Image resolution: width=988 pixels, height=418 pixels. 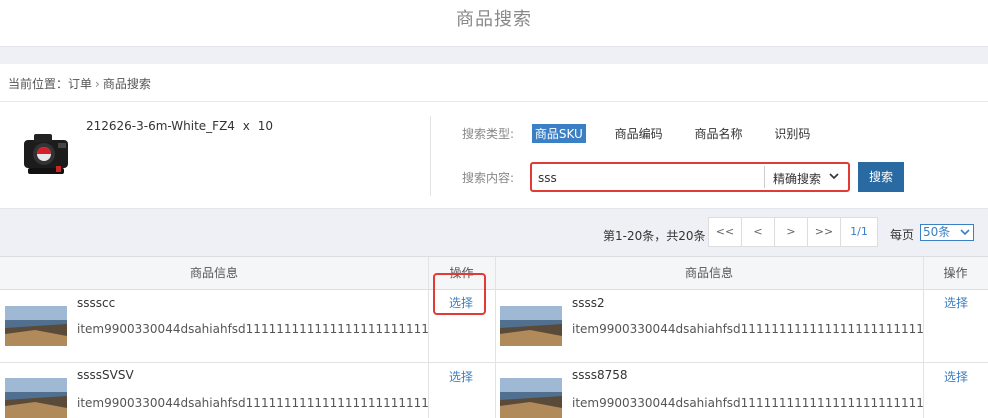 What do you see at coordinates (246, 126) in the screenshot?
I see `product-qty-prefix: x` at bounding box center [246, 126].